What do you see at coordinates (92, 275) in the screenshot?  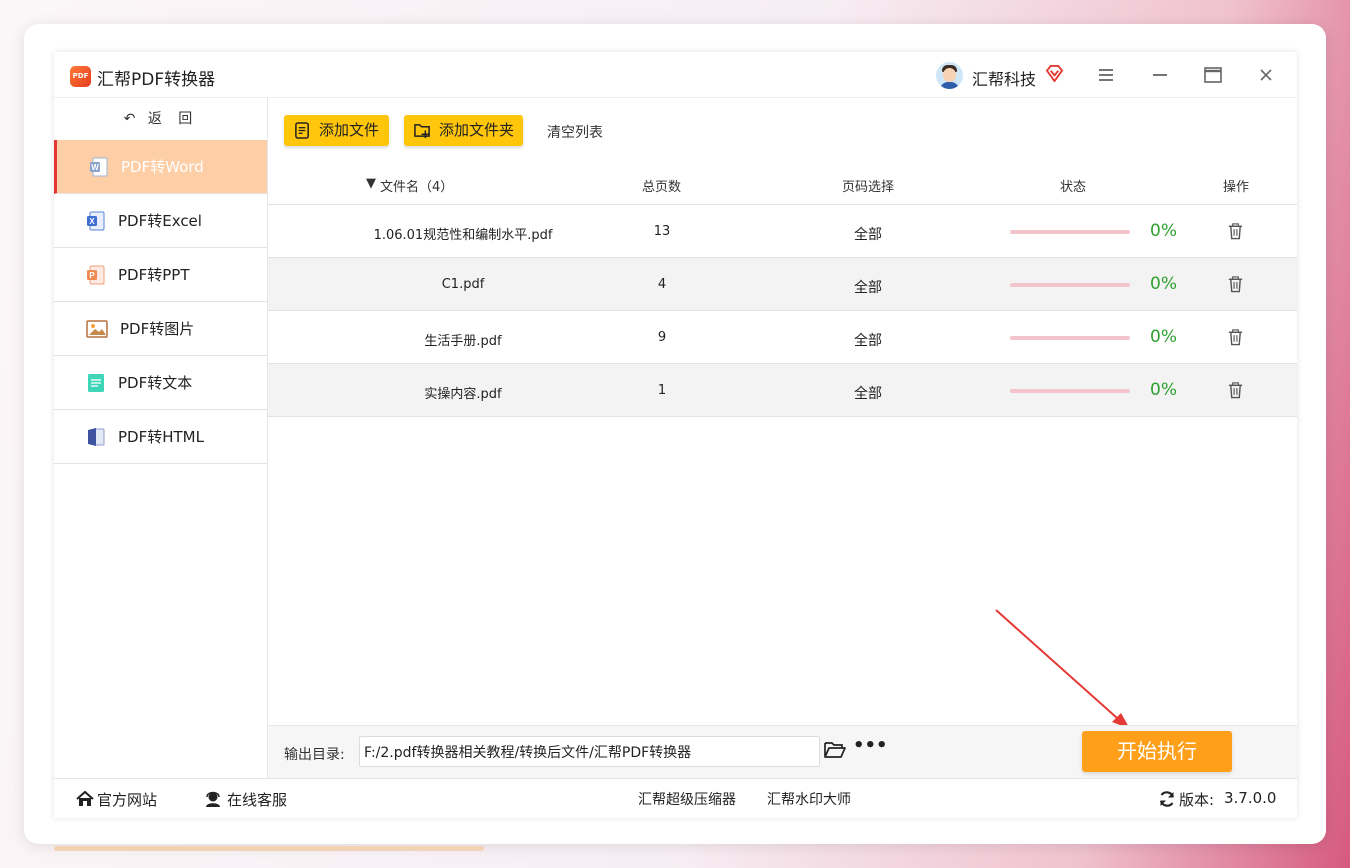 I see `svg-text: P` at bounding box center [92, 275].